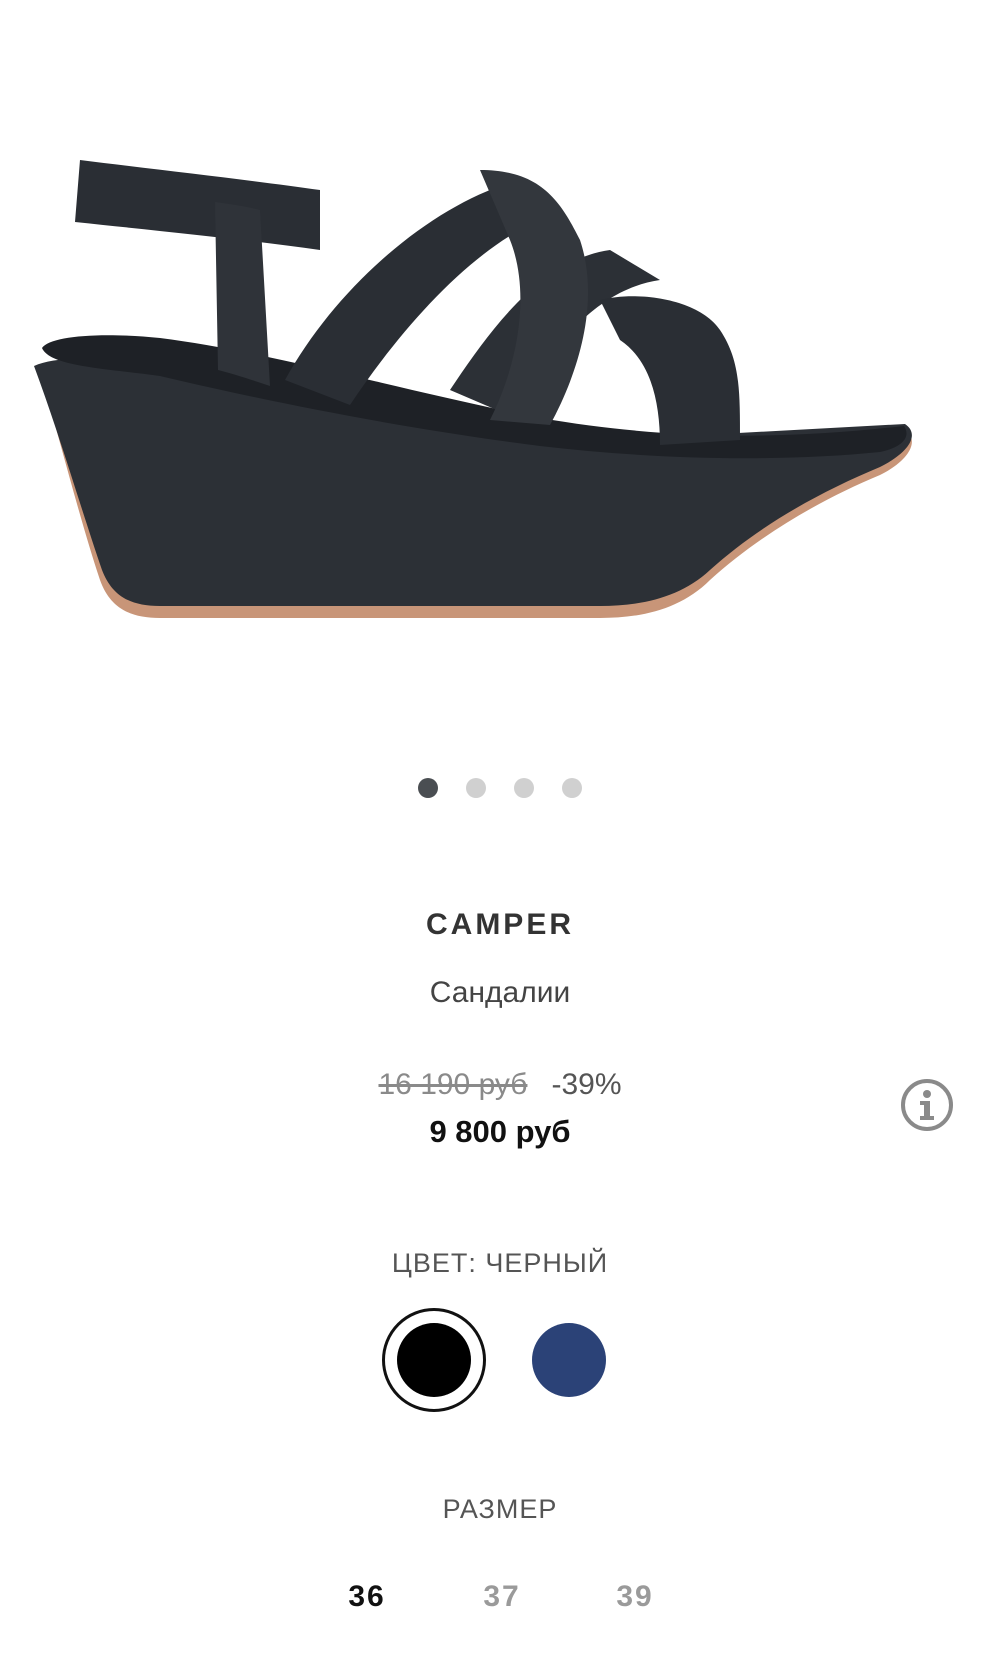 This screenshot has height=1672, width=1000. Describe the element at coordinates (367, 1597) in the screenshot. I see `size-option-36: 36` at that location.